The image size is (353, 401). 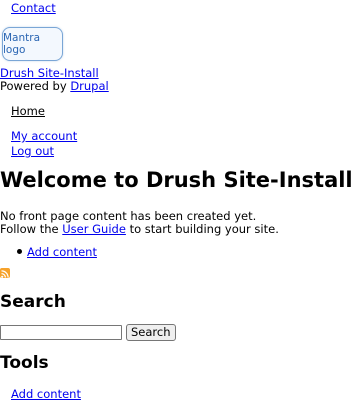 What do you see at coordinates (19, 251) in the screenshot?
I see `list-bullet` at bounding box center [19, 251].